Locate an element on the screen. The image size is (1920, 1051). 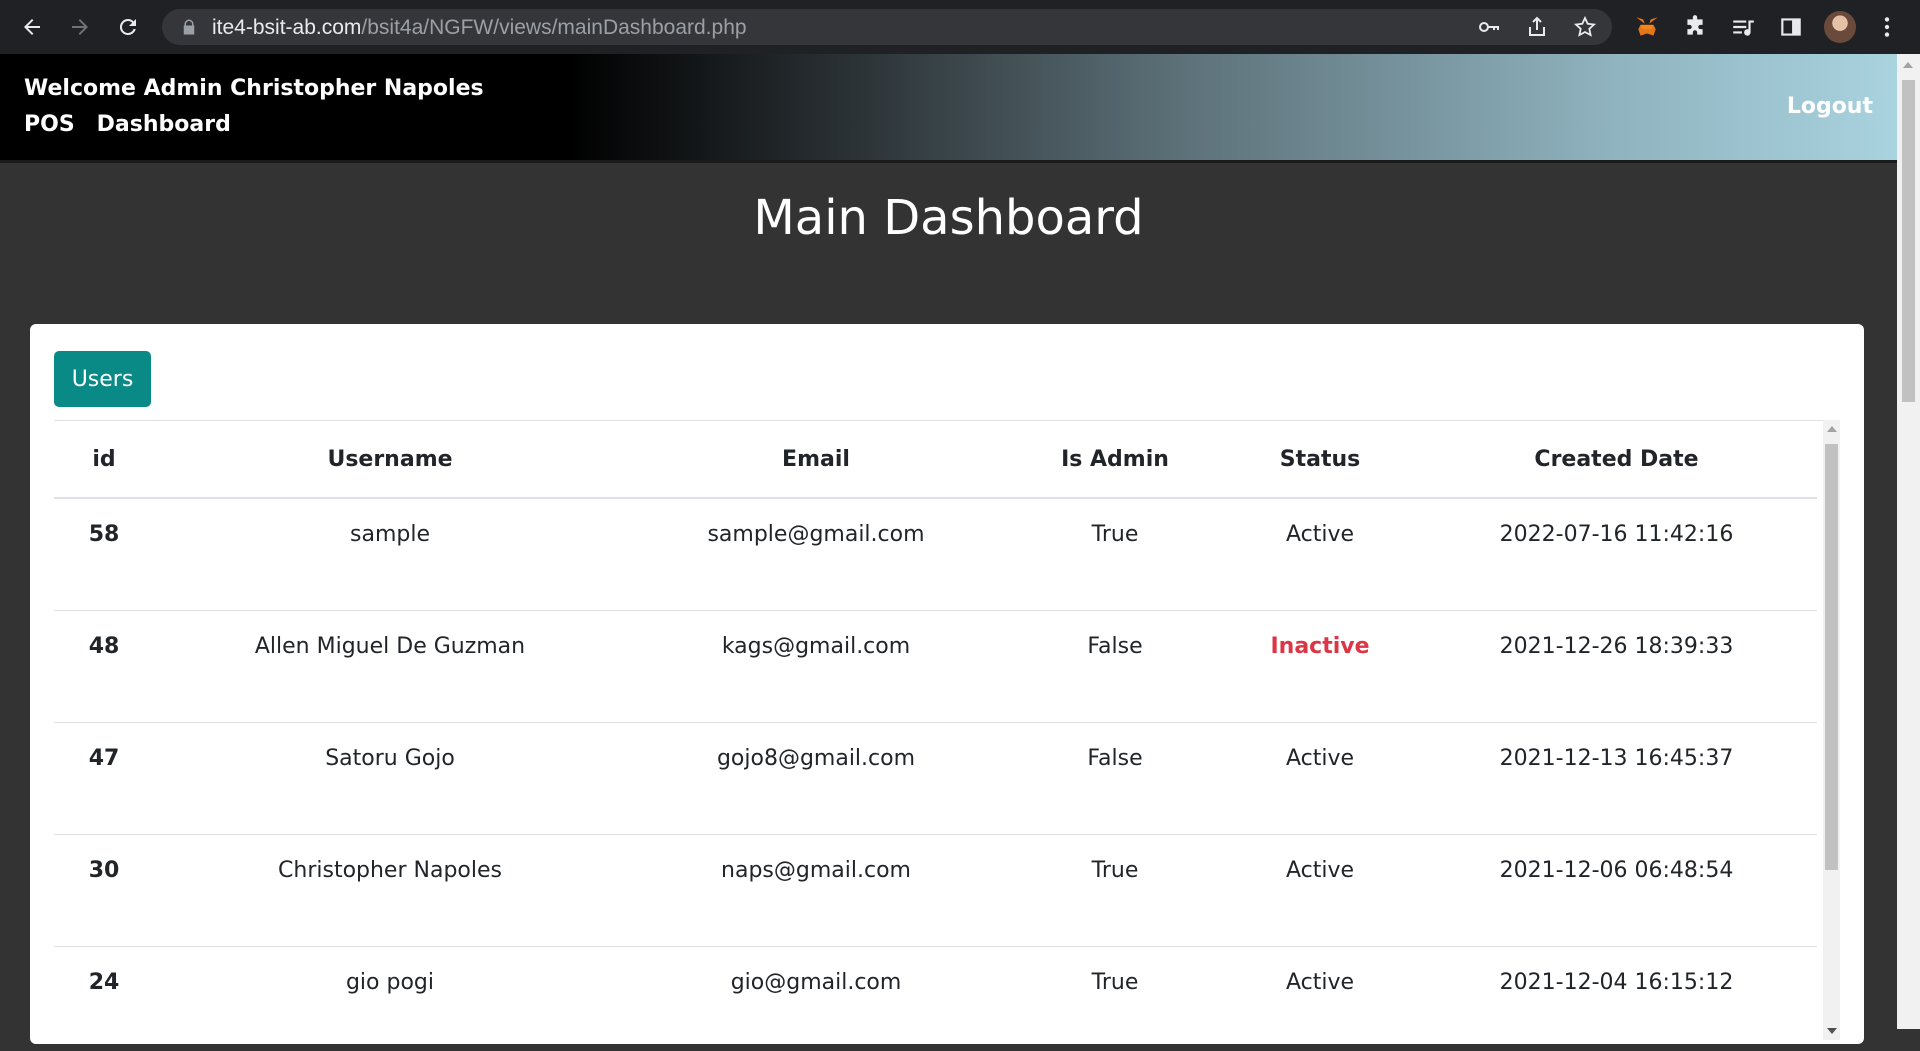
column-header-status: Status is located at coordinates (1320, 460).